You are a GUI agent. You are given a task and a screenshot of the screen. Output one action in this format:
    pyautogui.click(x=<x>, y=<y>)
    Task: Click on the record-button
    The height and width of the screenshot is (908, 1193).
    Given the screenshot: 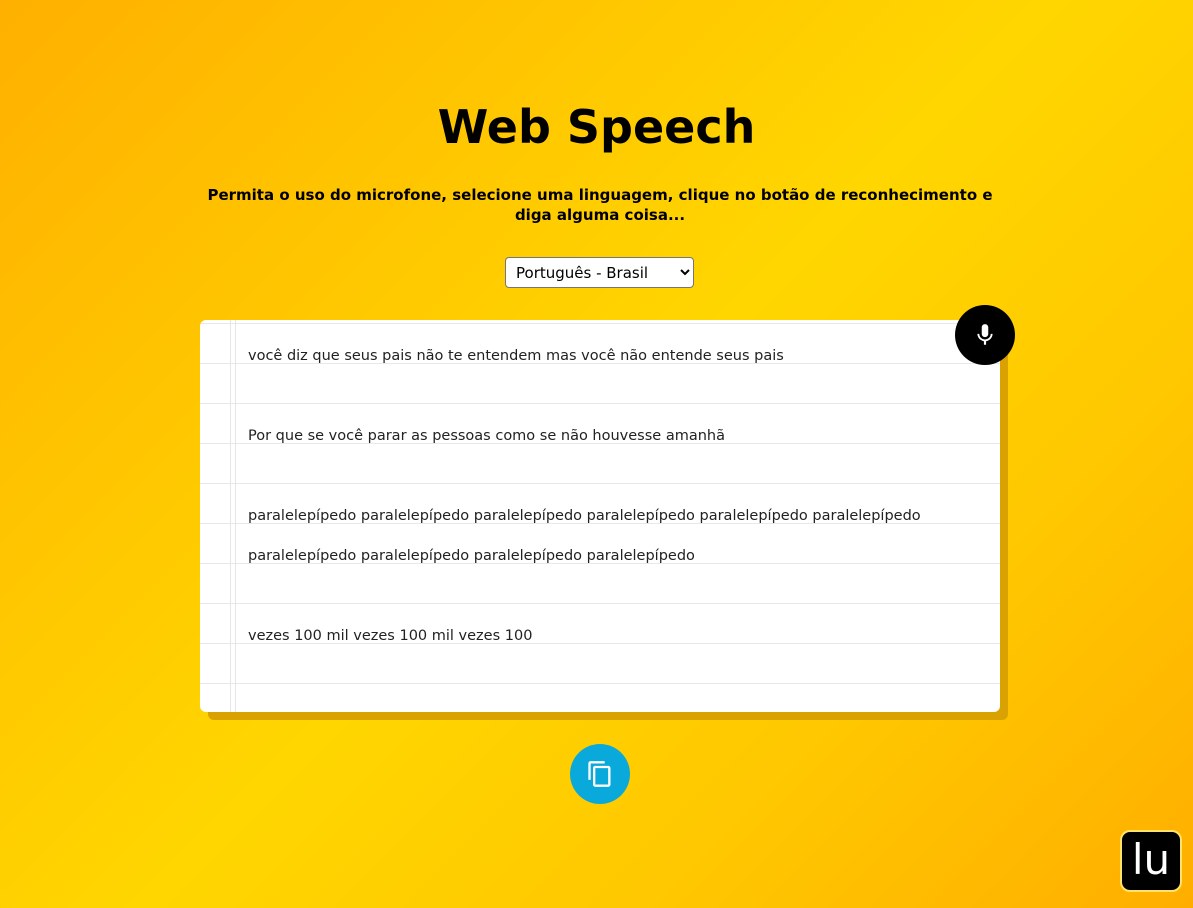 What is the action you would take?
    pyautogui.click(x=985, y=335)
    